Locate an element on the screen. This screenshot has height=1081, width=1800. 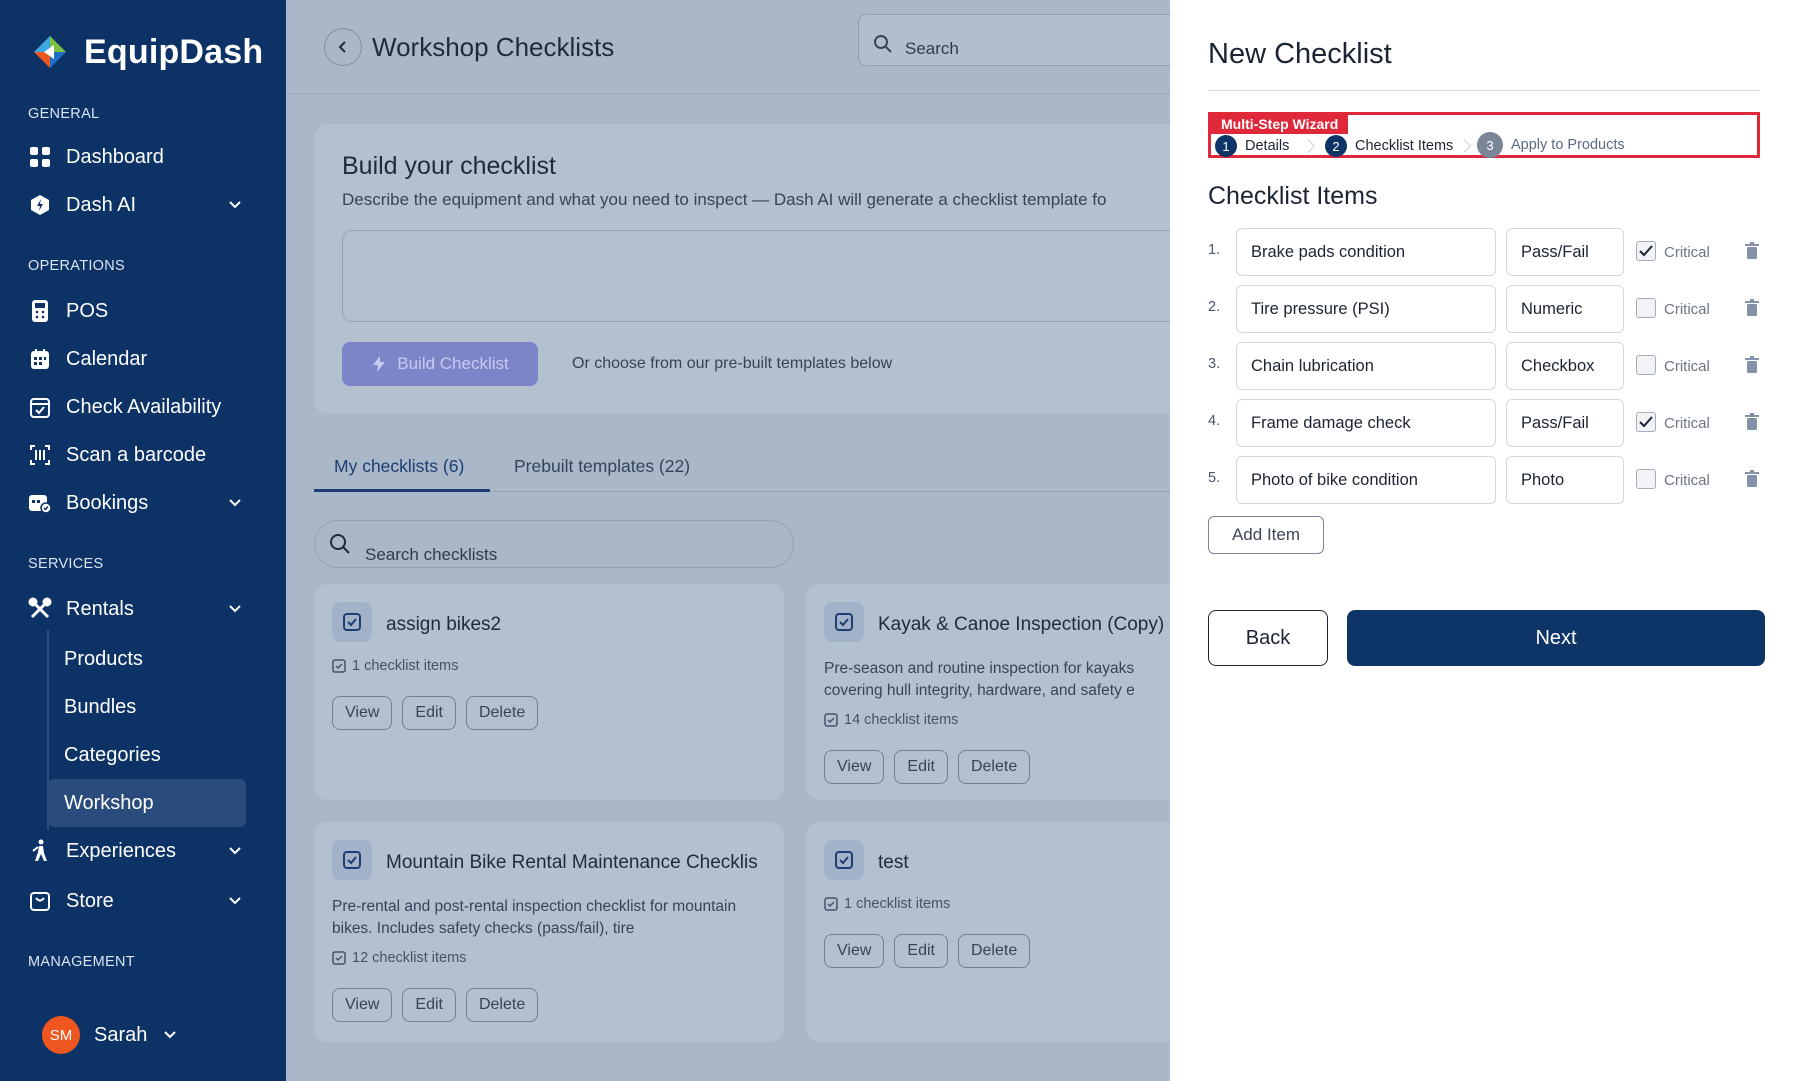
nav-experiences: Experiences is located at coordinates (143, 851).